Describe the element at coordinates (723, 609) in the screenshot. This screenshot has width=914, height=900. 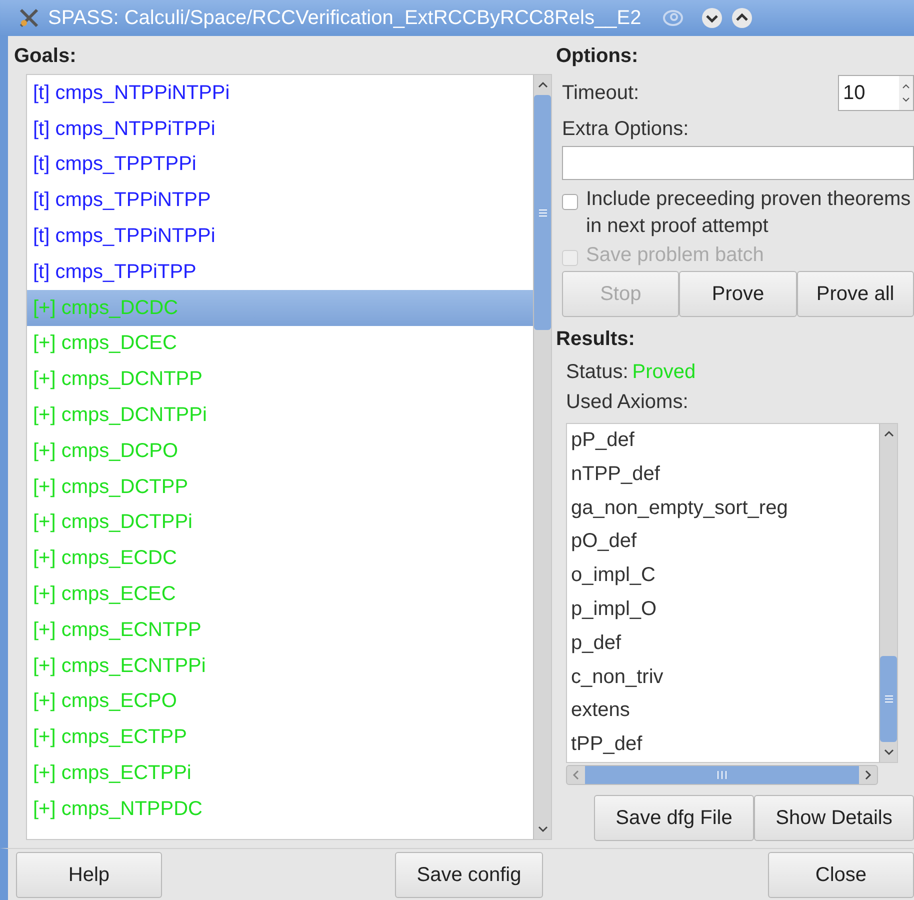
I see `axiom-item: p_impl_O` at that location.